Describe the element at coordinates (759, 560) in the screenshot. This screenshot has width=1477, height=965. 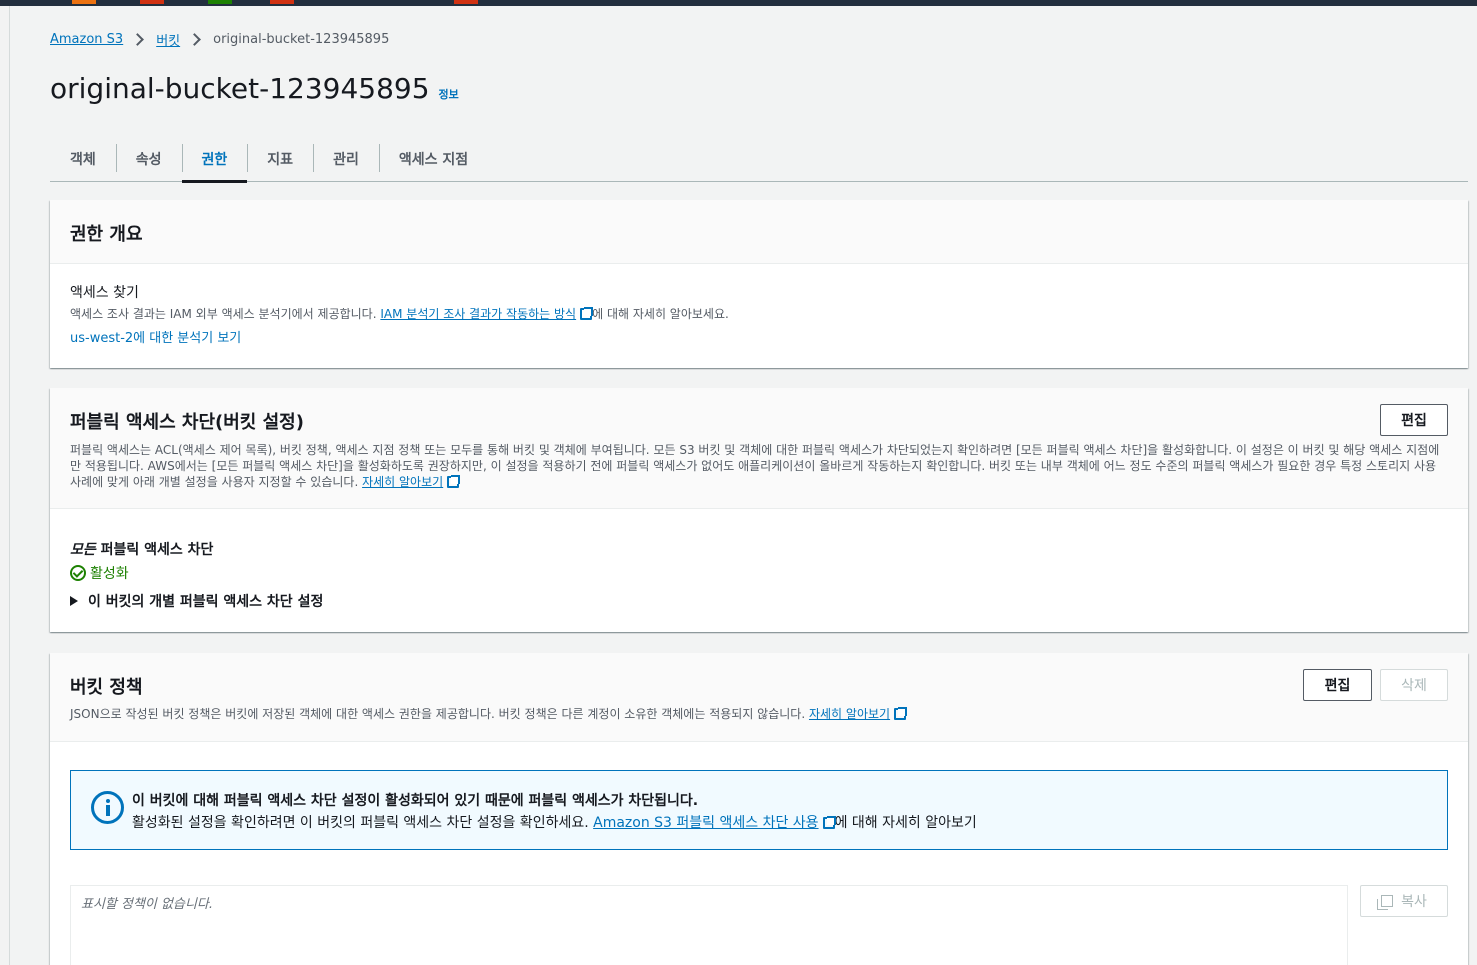
I see `panel-body: 모든 퍼블릭 액세스 차단 활성화 이 버킷의 개별 퍼블릭 액세스 차단 설정` at that location.